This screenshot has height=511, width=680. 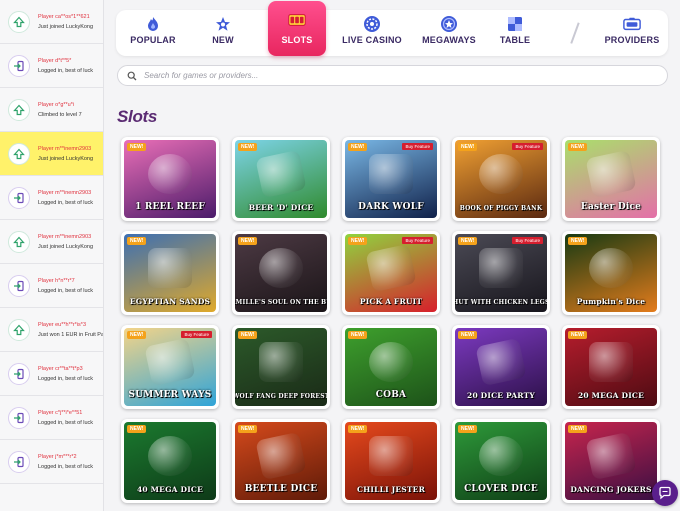 I want to click on game-thumbnail: NEW! CLOVER DICE, so click(x=501, y=461).